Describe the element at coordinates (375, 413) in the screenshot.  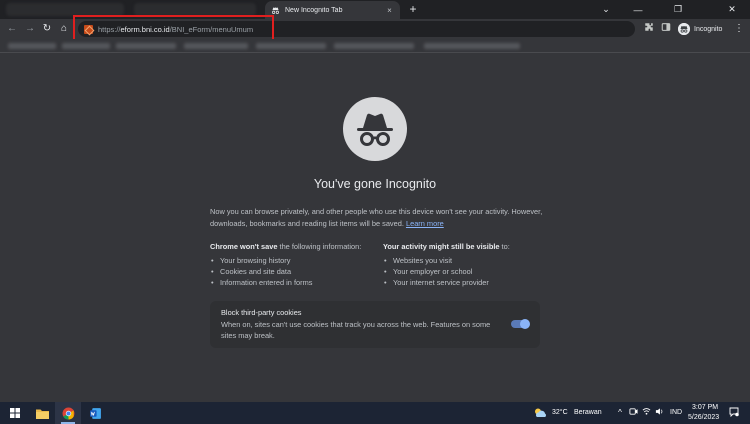
I see `windows-taskbar: 32°C Berawan ^ IND 3:07 PM 5/26/2023` at that location.